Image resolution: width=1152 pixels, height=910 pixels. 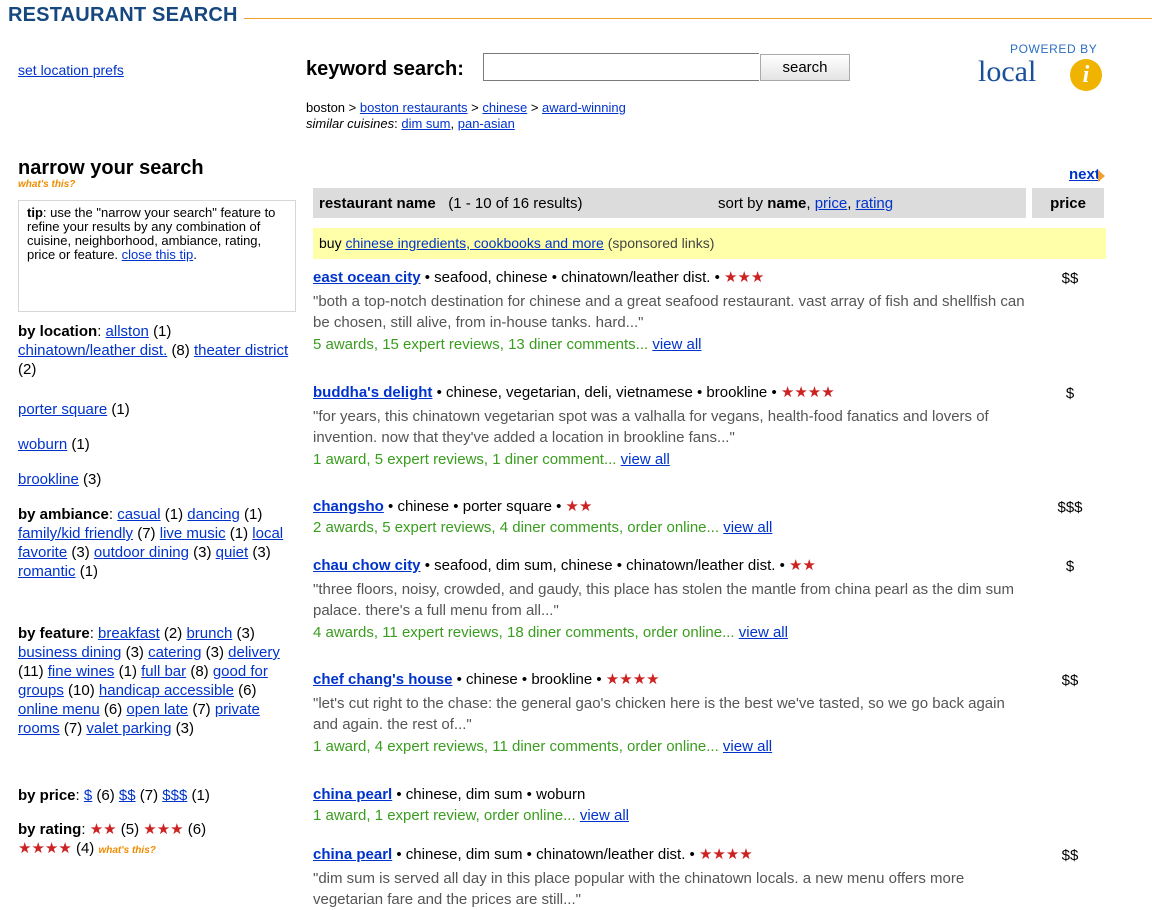 What do you see at coordinates (48, 479) in the screenshot?
I see `facet-link: brookline` at bounding box center [48, 479].